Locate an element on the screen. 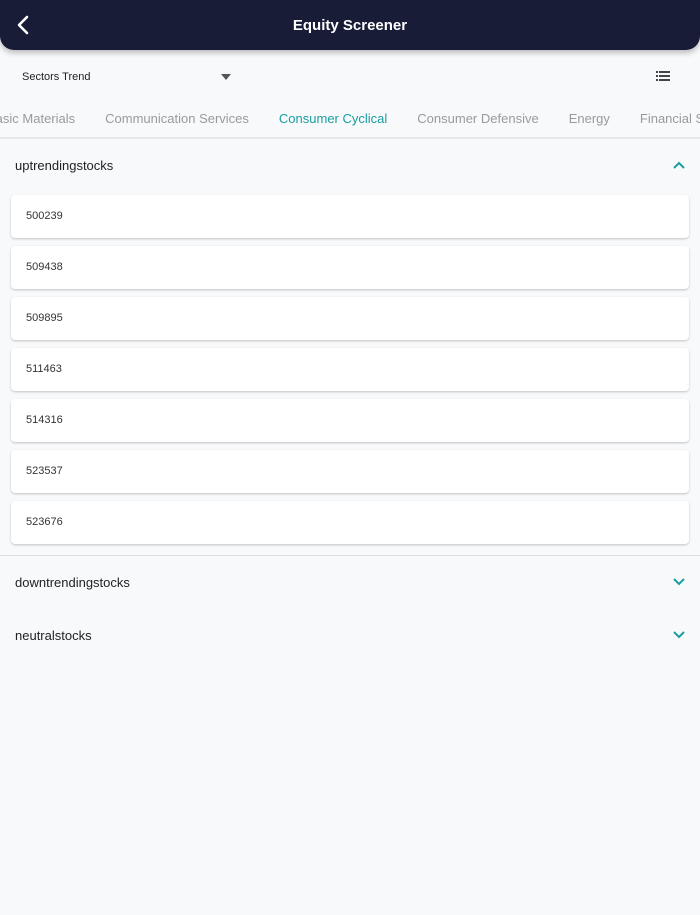 The image size is (700, 915). app-bar: Equity Screener is located at coordinates (350, 25).